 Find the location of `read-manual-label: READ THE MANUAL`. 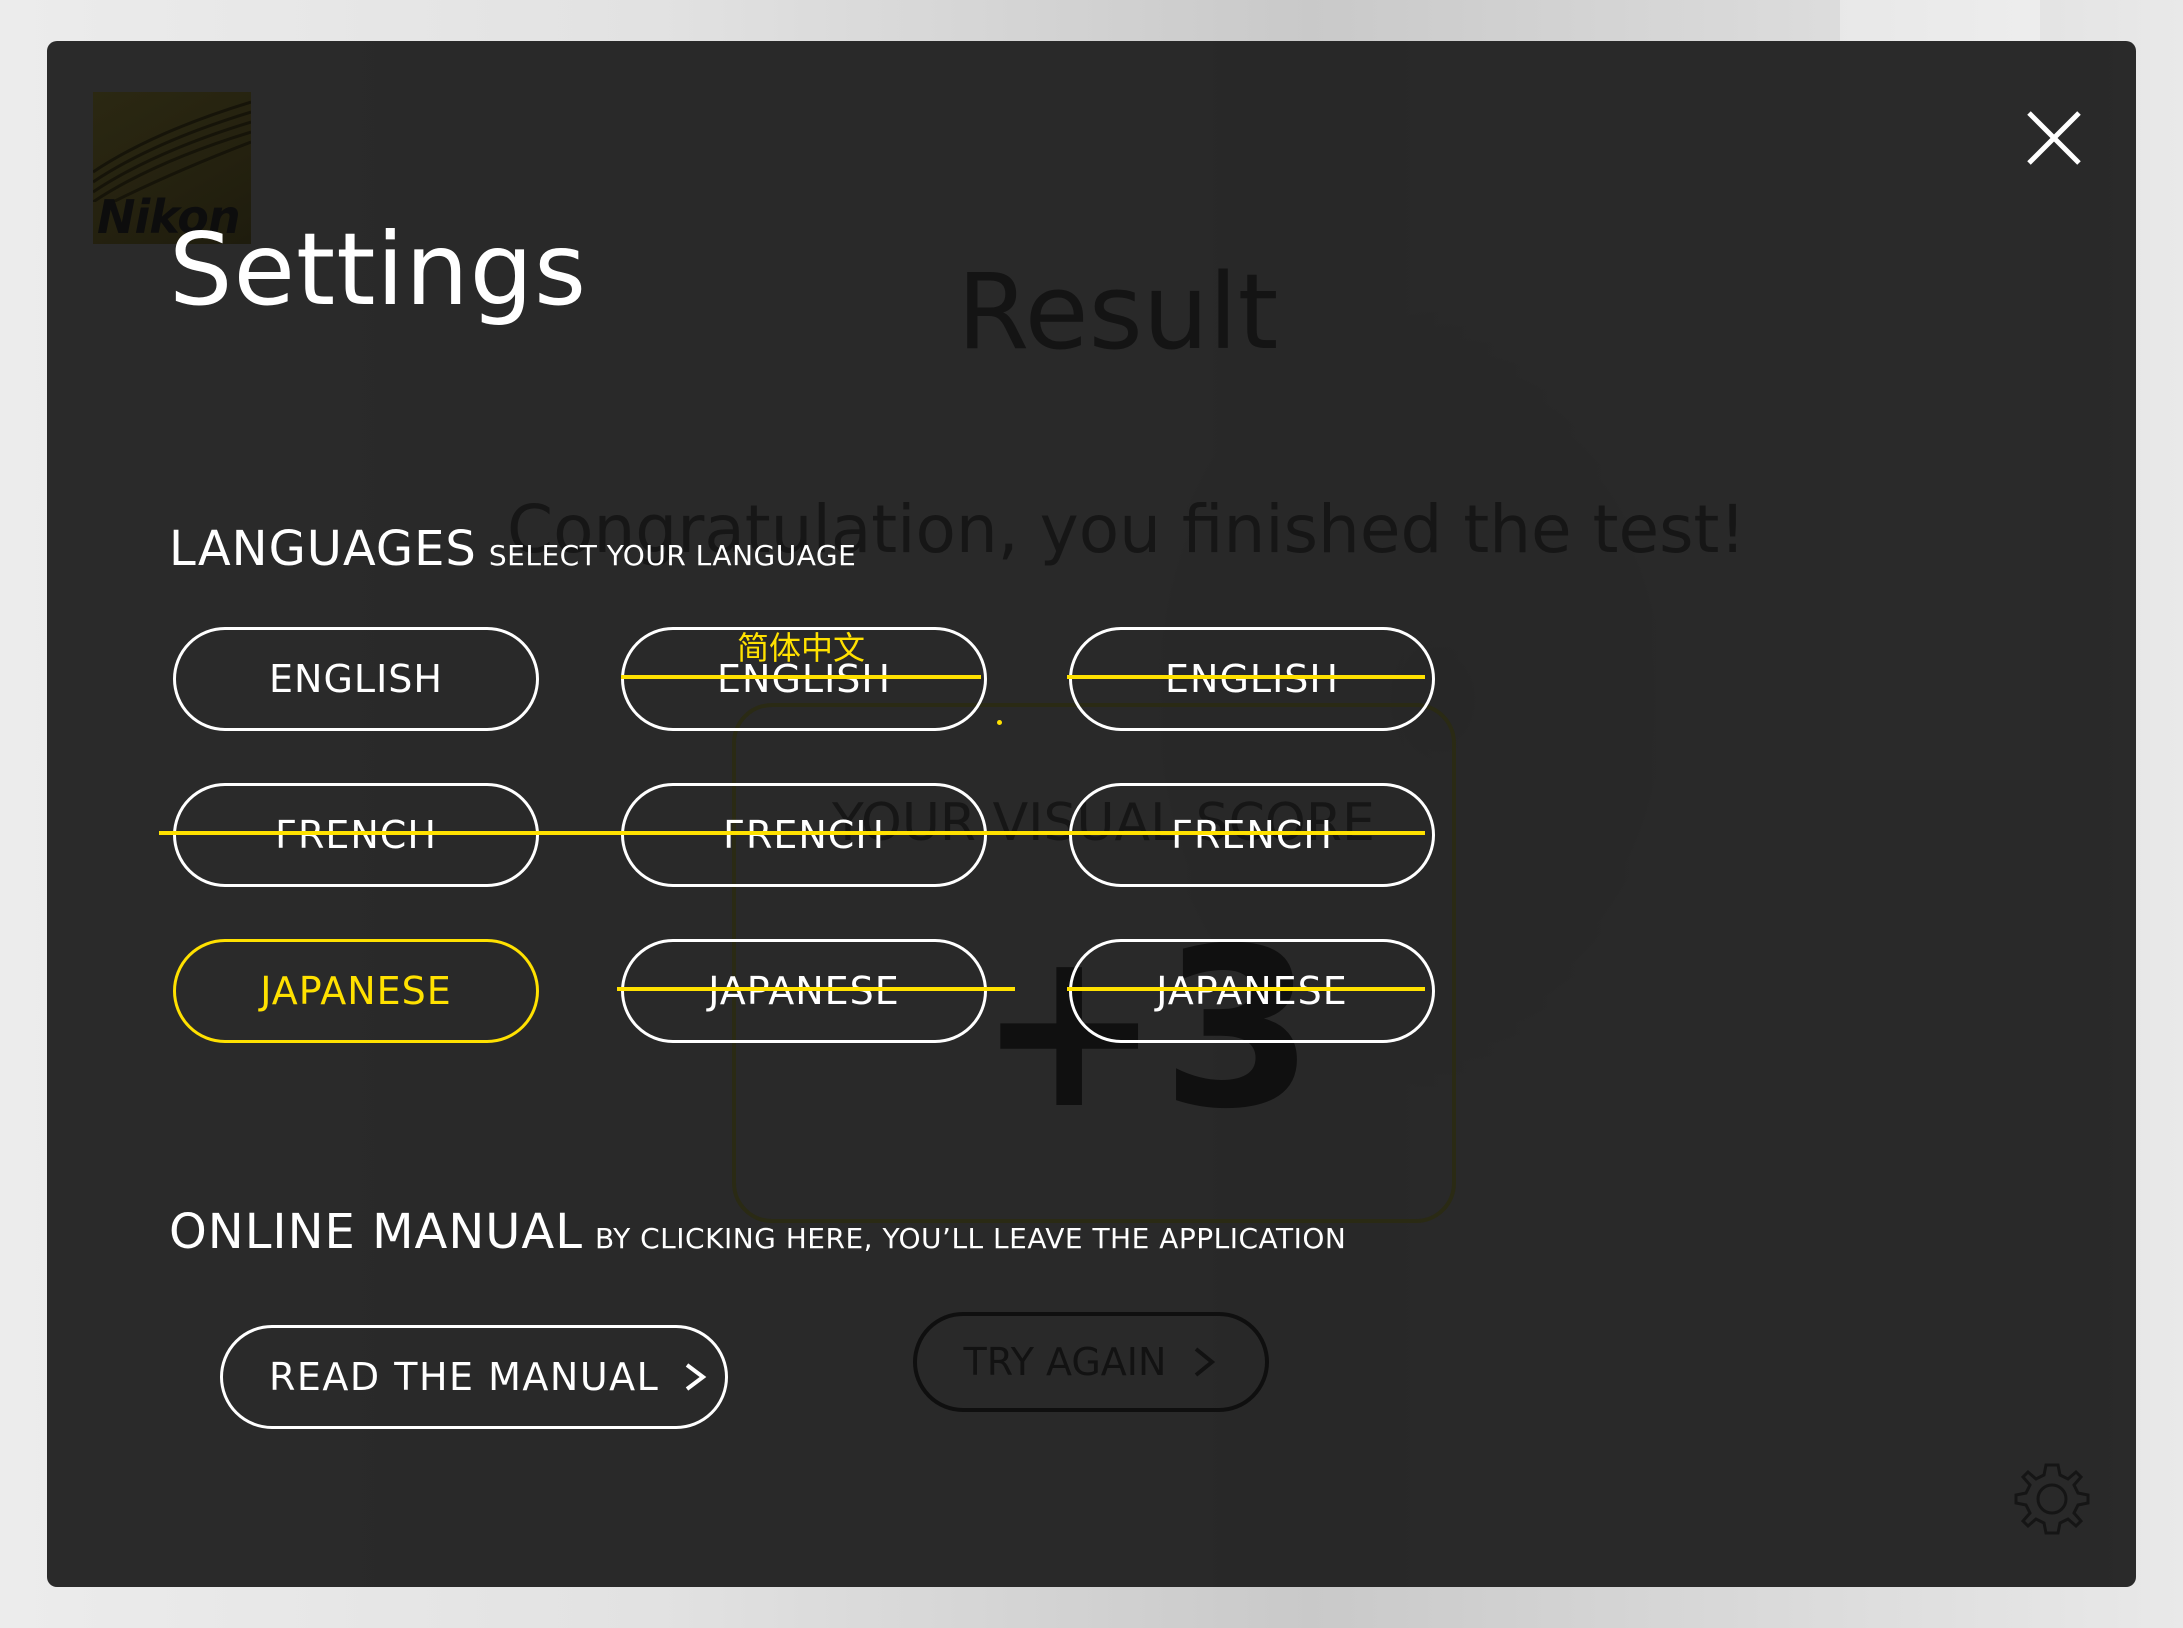

read-manual-label: READ THE MANUAL is located at coordinates (464, 1377).